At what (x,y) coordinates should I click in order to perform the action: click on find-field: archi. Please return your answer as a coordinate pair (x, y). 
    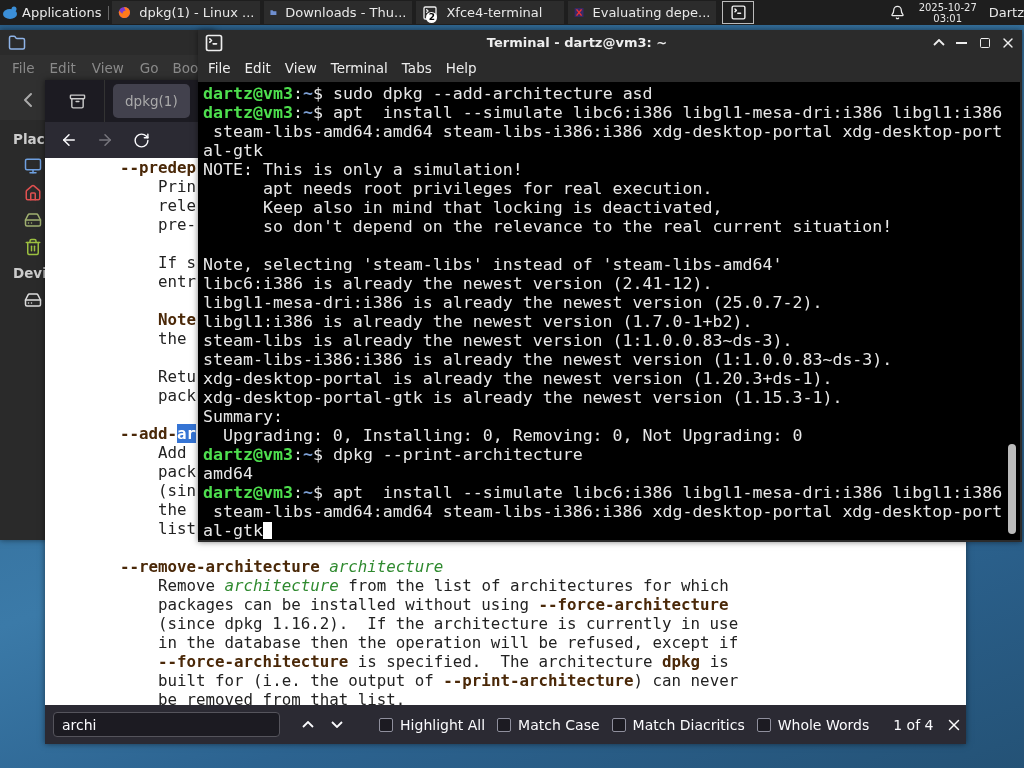
    Looking at the image, I should click on (166, 724).